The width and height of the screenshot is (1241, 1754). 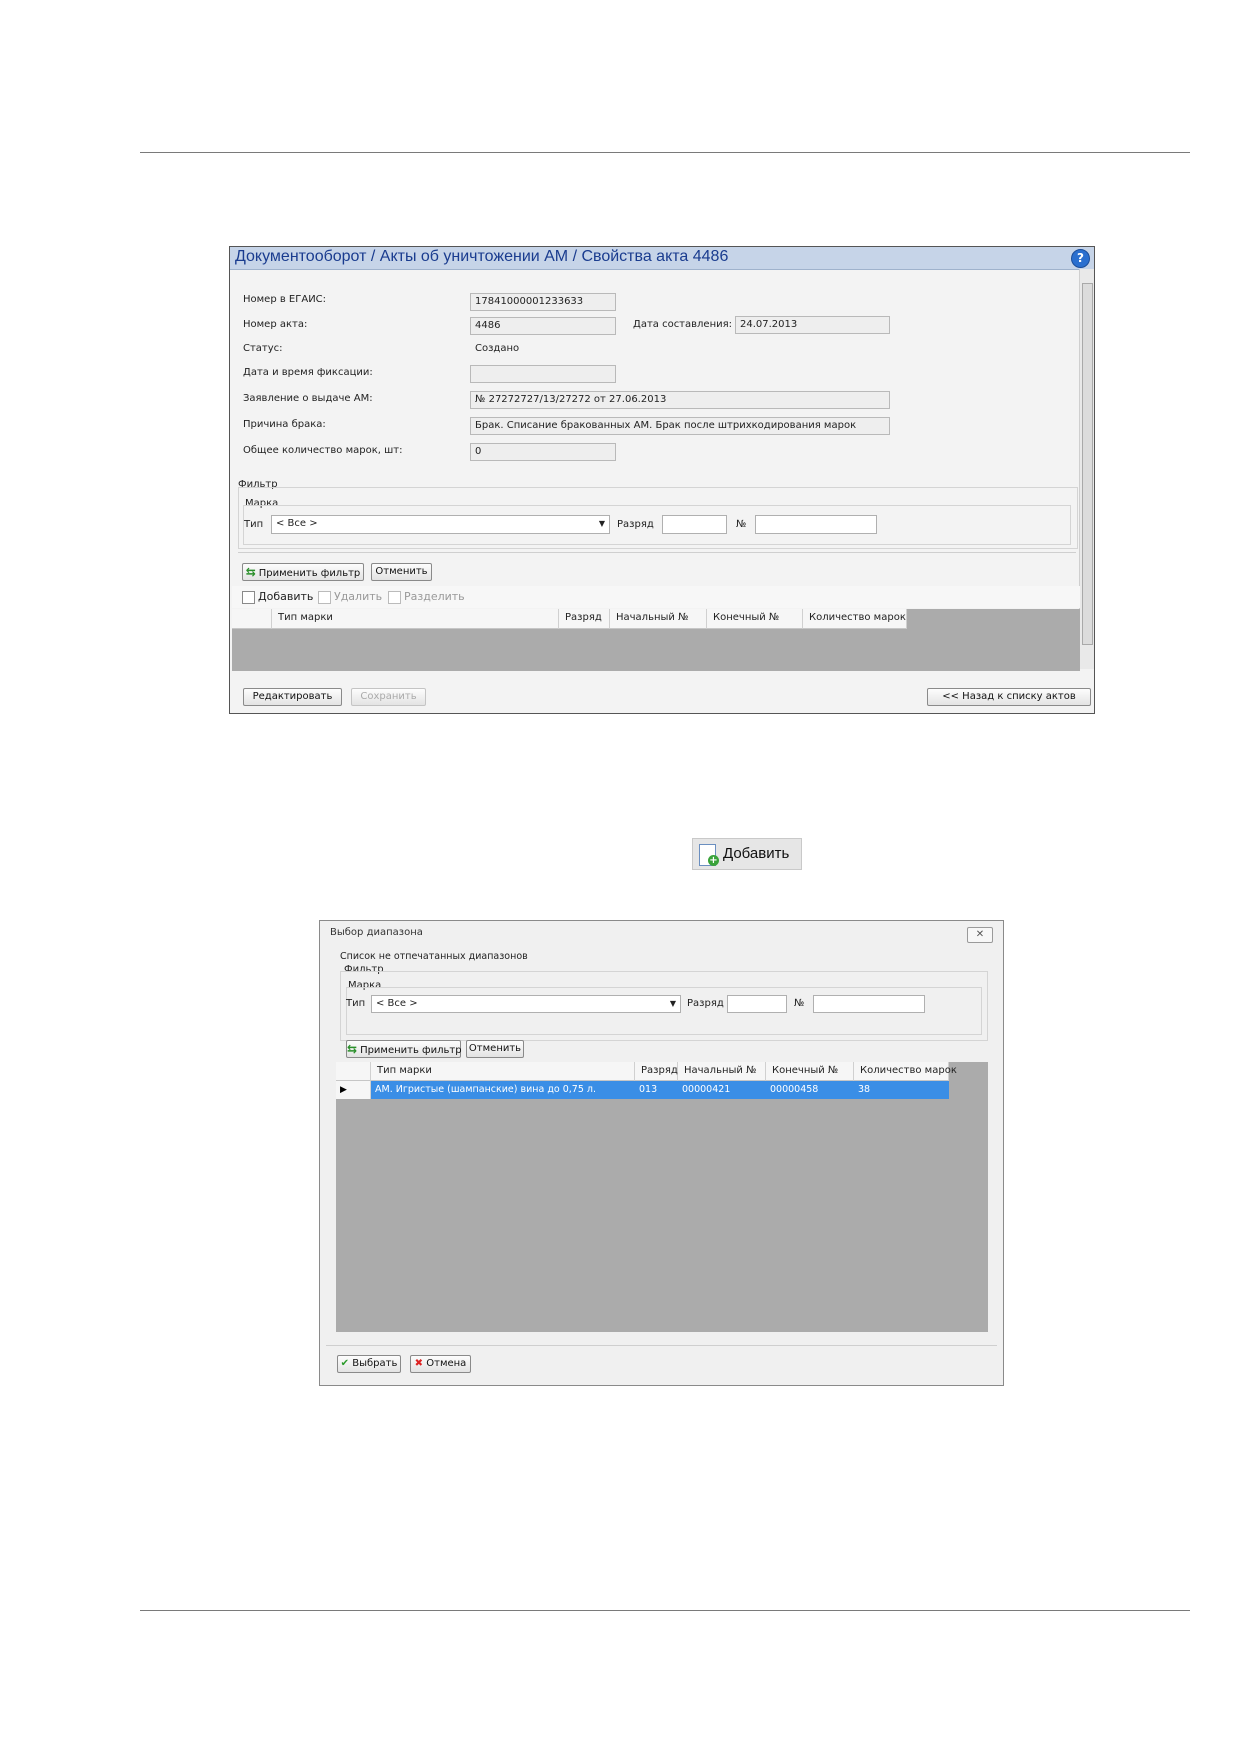 What do you see at coordinates (1080, 258) in the screenshot?
I see `help-icon: ?` at bounding box center [1080, 258].